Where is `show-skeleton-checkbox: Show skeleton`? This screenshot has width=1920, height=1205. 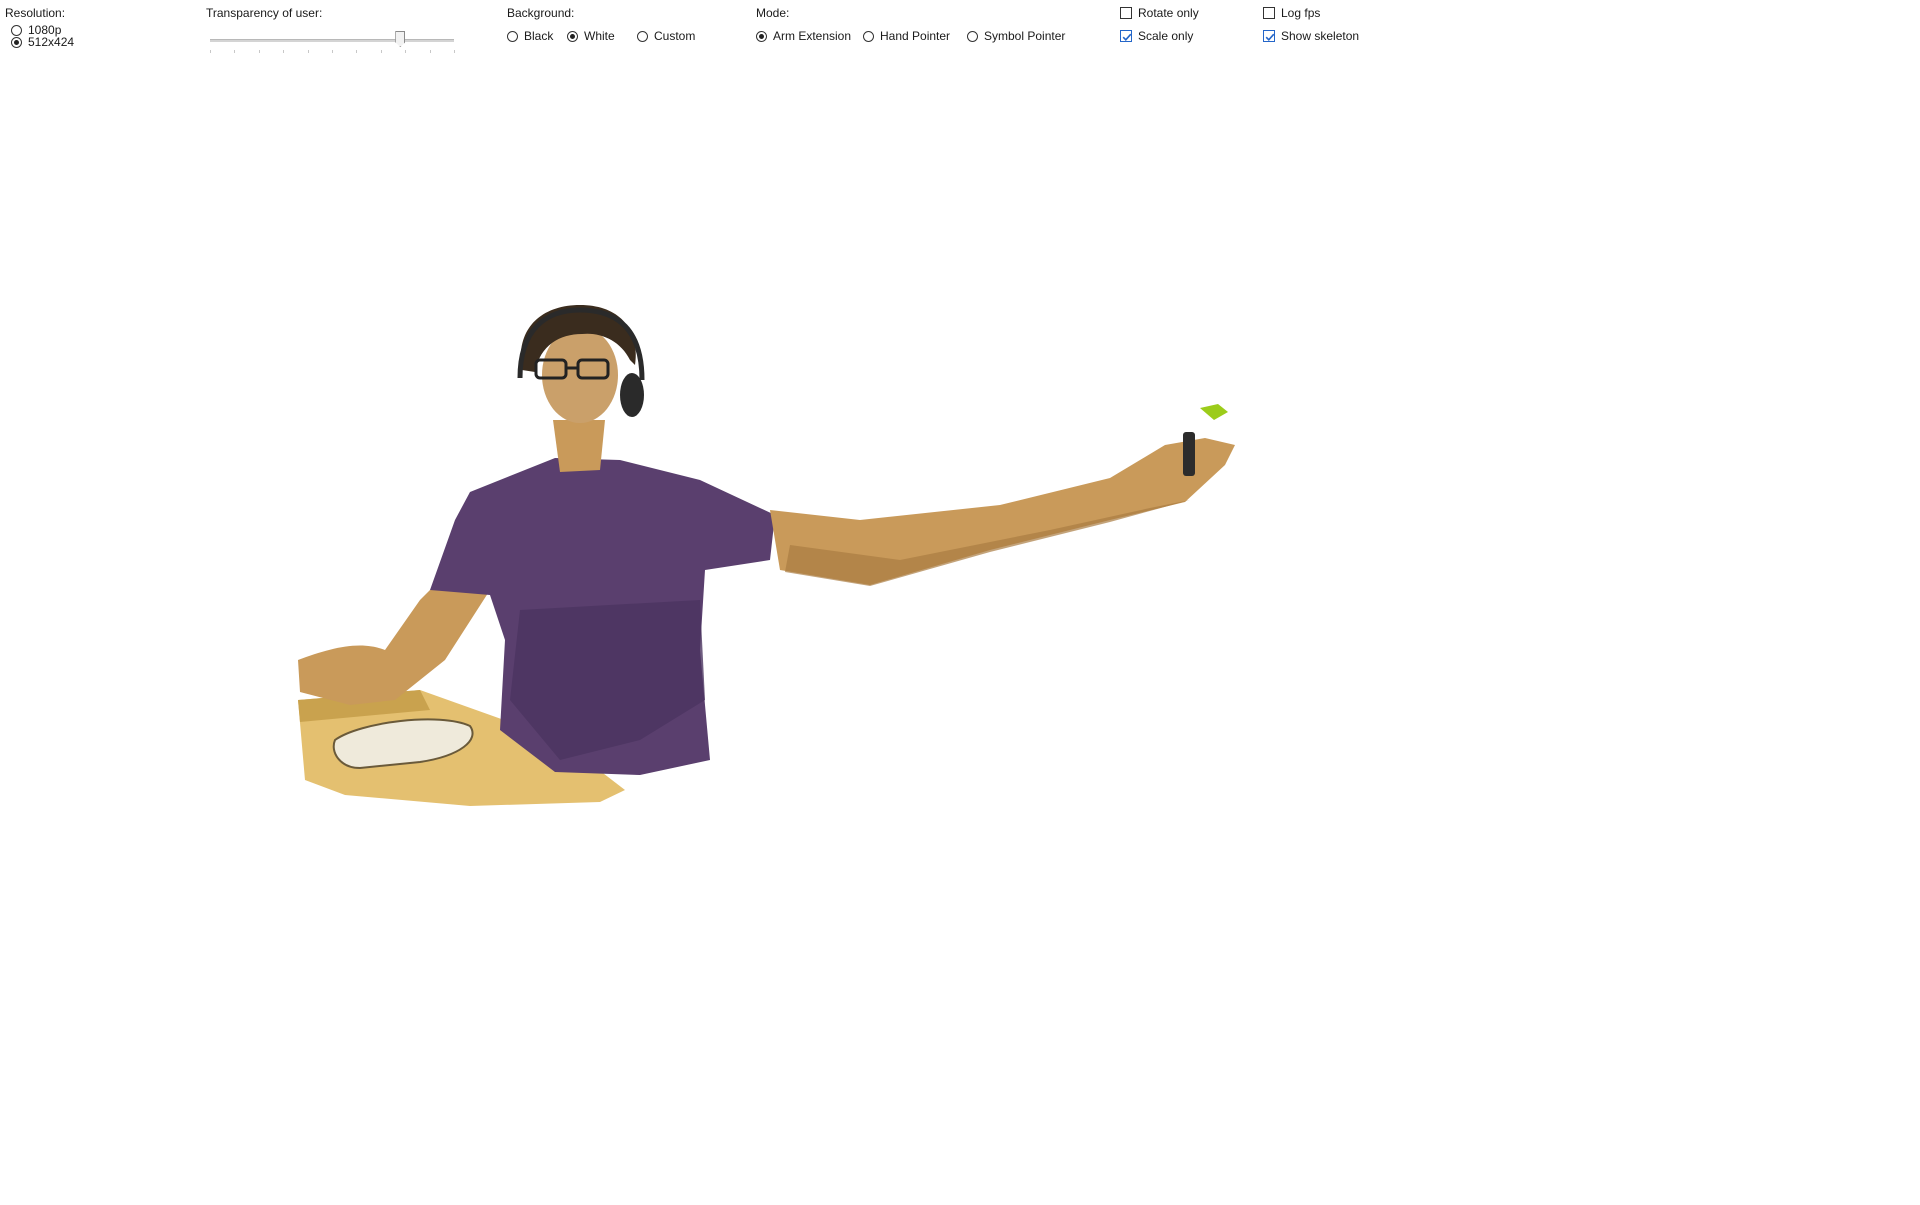 show-skeleton-checkbox: Show skeleton is located at coordinates (1311, 36).